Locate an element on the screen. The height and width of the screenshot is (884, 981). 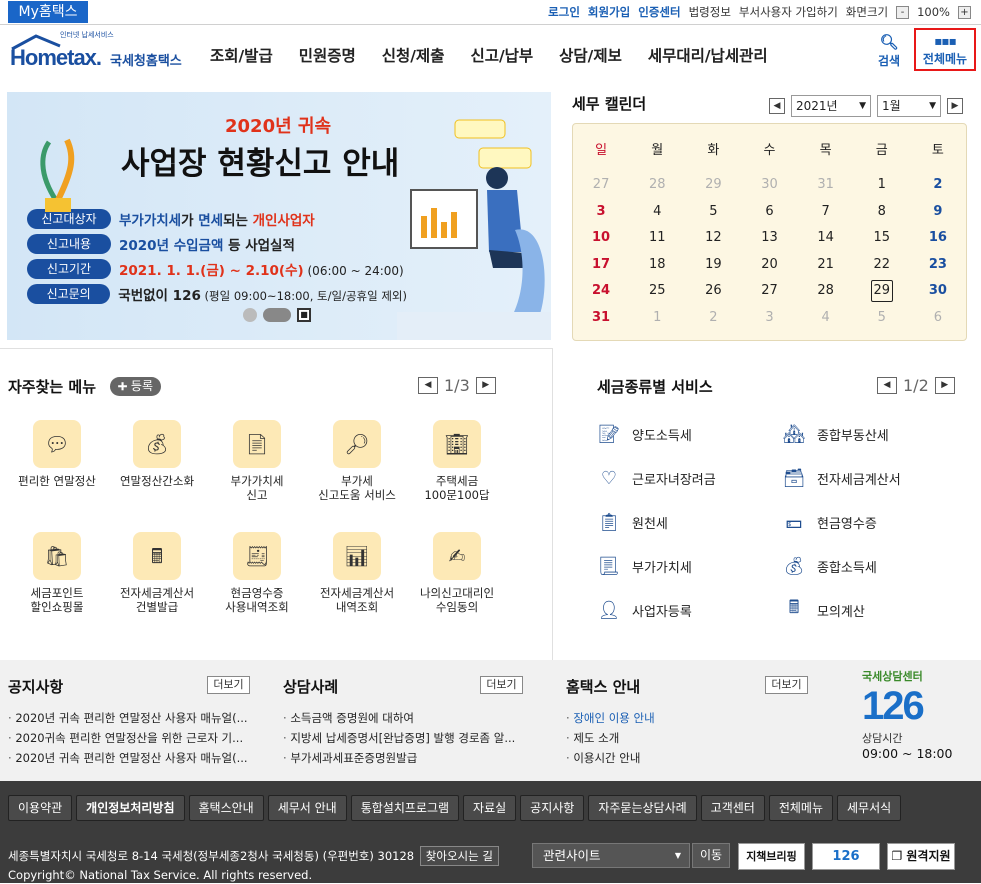
favorite-item: 💬︎ 편리한 연말정산 is located at coordinates (57, 454).